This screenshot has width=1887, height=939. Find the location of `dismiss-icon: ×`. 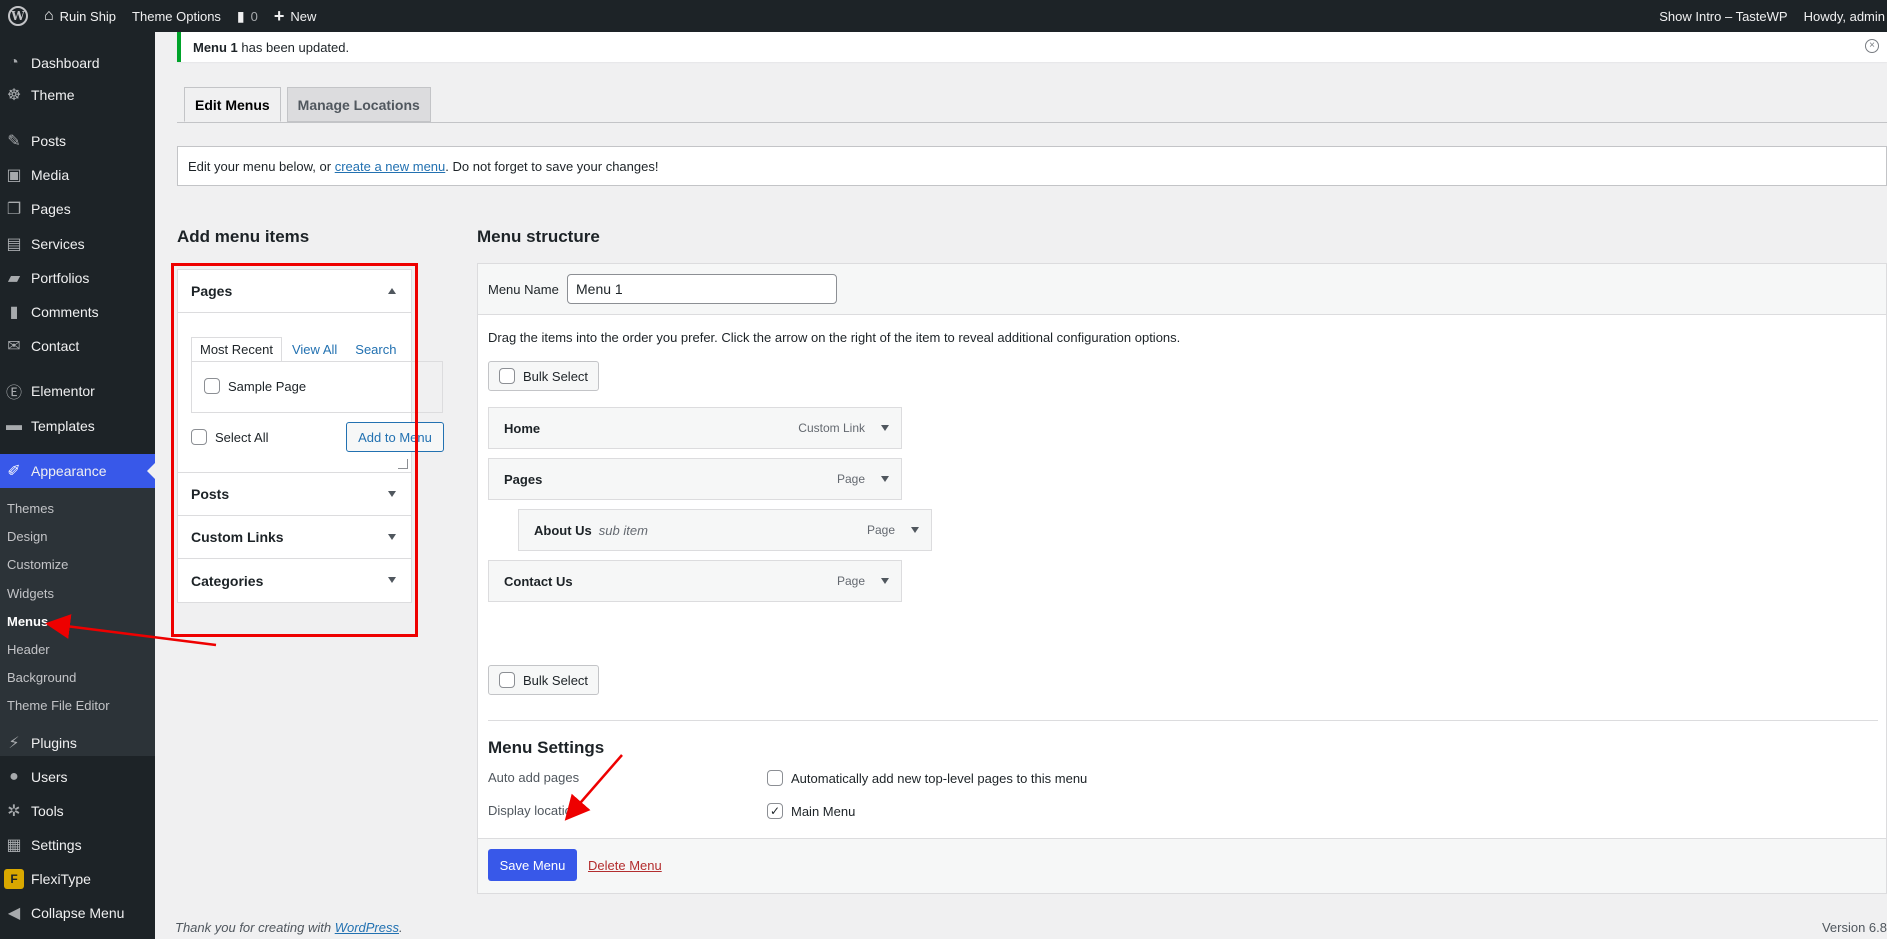

dismiss-icon: × is located at coordinates (1872, 46).